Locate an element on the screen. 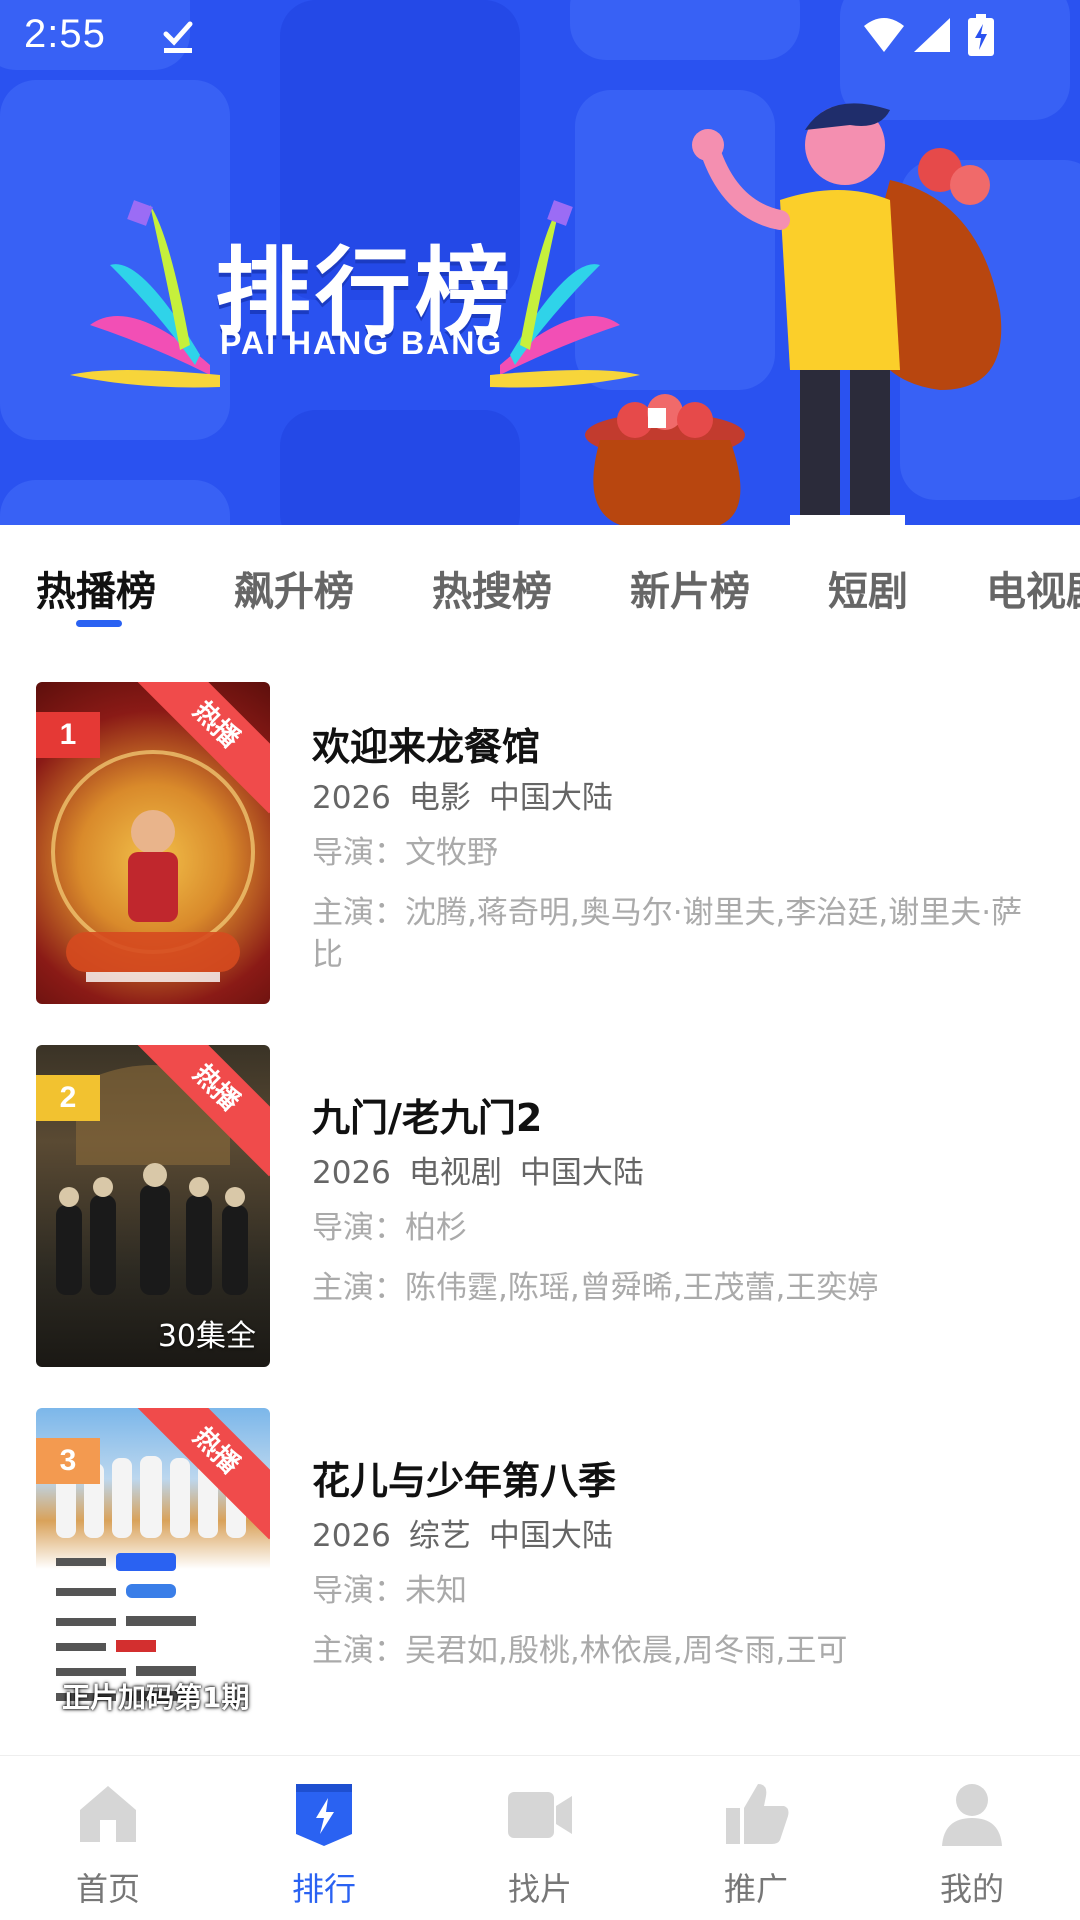 Image resolution: width=1080 pixels, height=1920 pixels. active-tab-indicator is located at coordinates (99, 623).